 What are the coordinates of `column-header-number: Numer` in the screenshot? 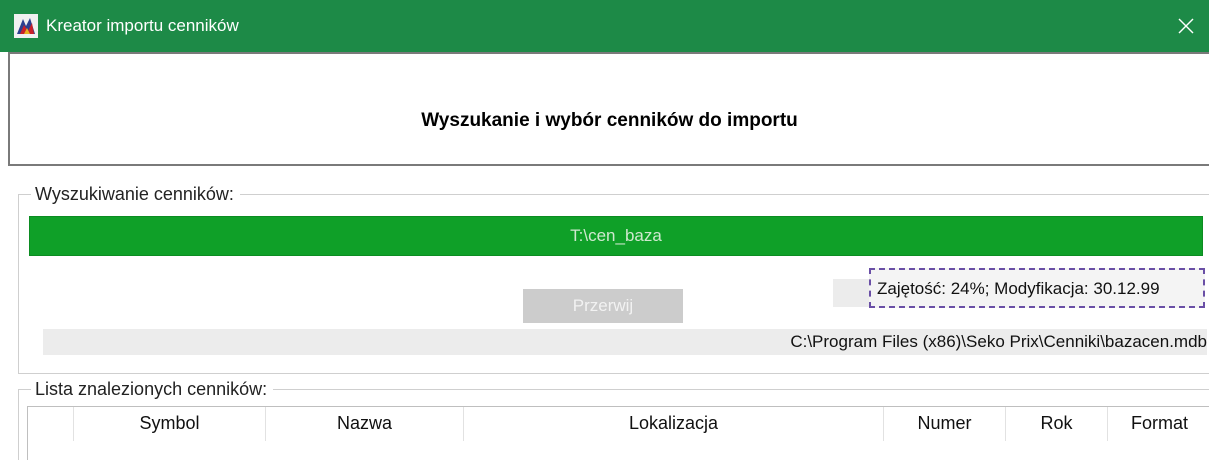 It's located at (945, 424).